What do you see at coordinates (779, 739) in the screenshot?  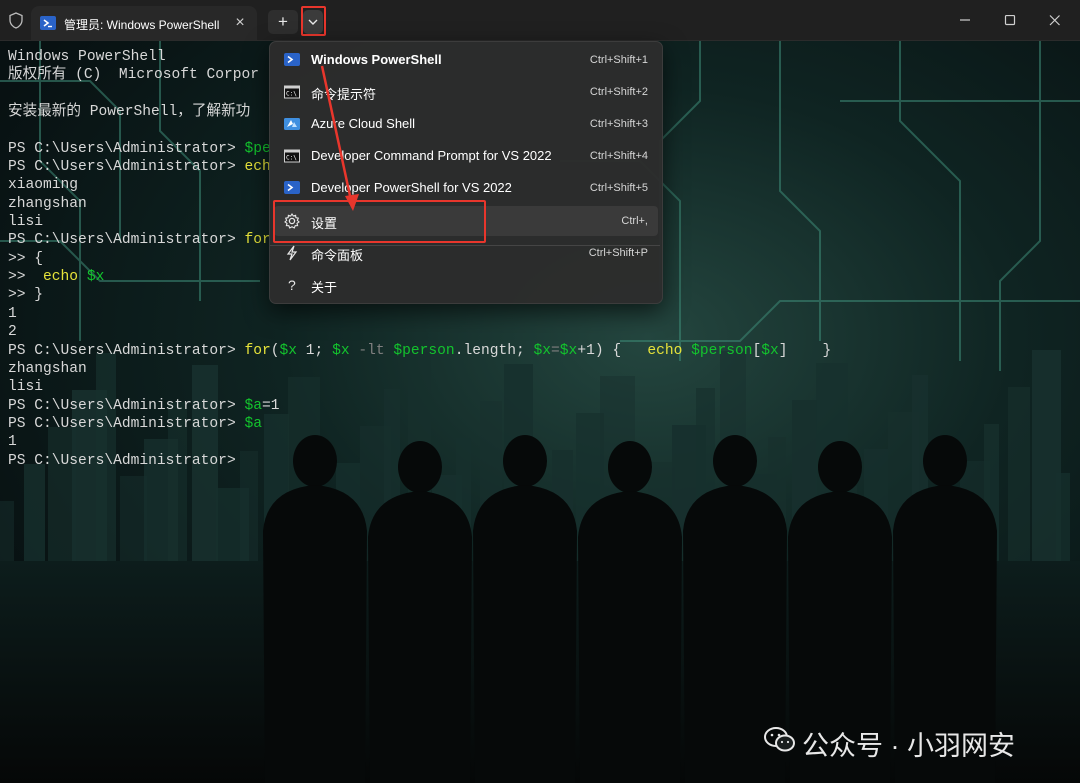 I see `wechat-icon` at bounding box center [779, 739].